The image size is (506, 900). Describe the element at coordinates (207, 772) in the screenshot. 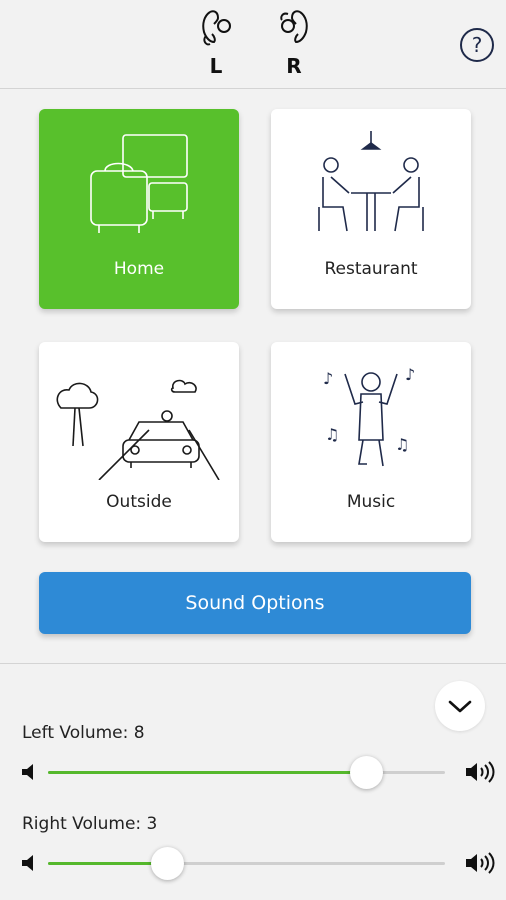

I see `left-volume-fill` at that location.